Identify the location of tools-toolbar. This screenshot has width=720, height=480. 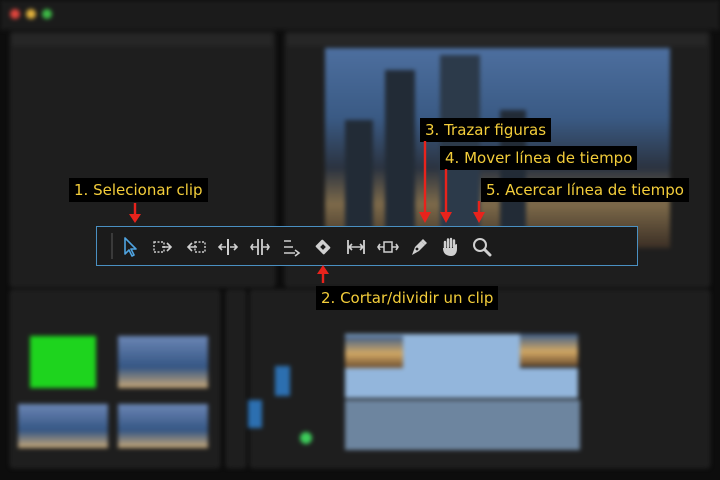
(367, 246).